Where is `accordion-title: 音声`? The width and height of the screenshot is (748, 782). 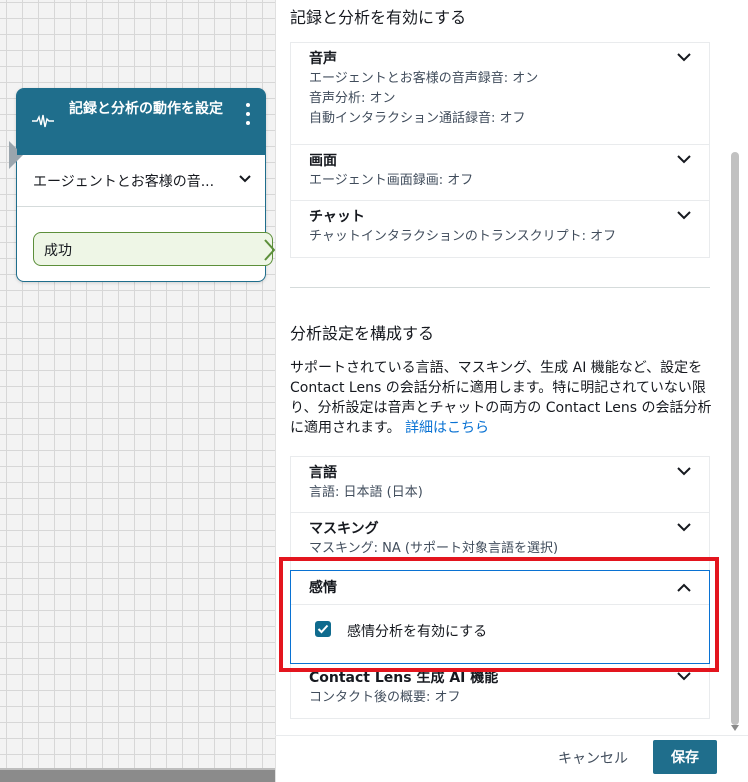 accordion-title: 音声 is located at coordinates (323, 59).